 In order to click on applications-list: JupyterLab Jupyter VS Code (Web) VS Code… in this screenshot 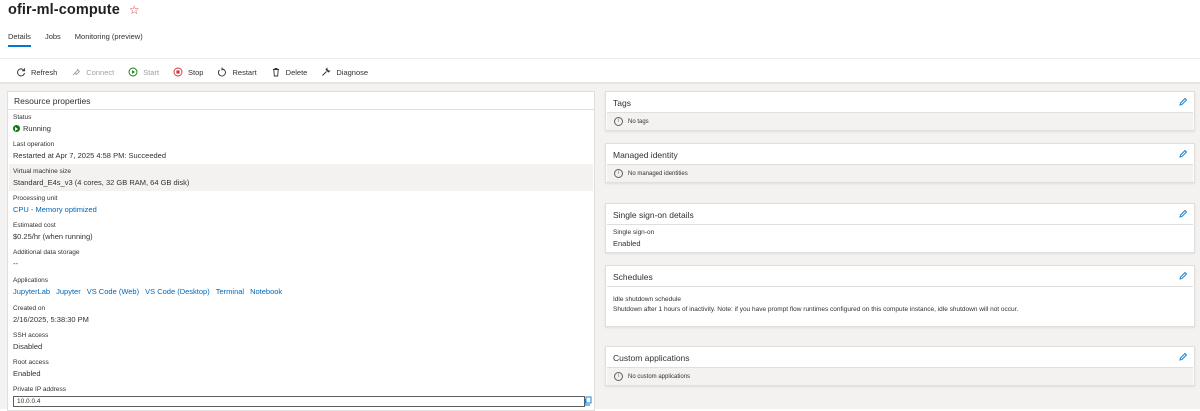, I will do `click(147, 291)`.